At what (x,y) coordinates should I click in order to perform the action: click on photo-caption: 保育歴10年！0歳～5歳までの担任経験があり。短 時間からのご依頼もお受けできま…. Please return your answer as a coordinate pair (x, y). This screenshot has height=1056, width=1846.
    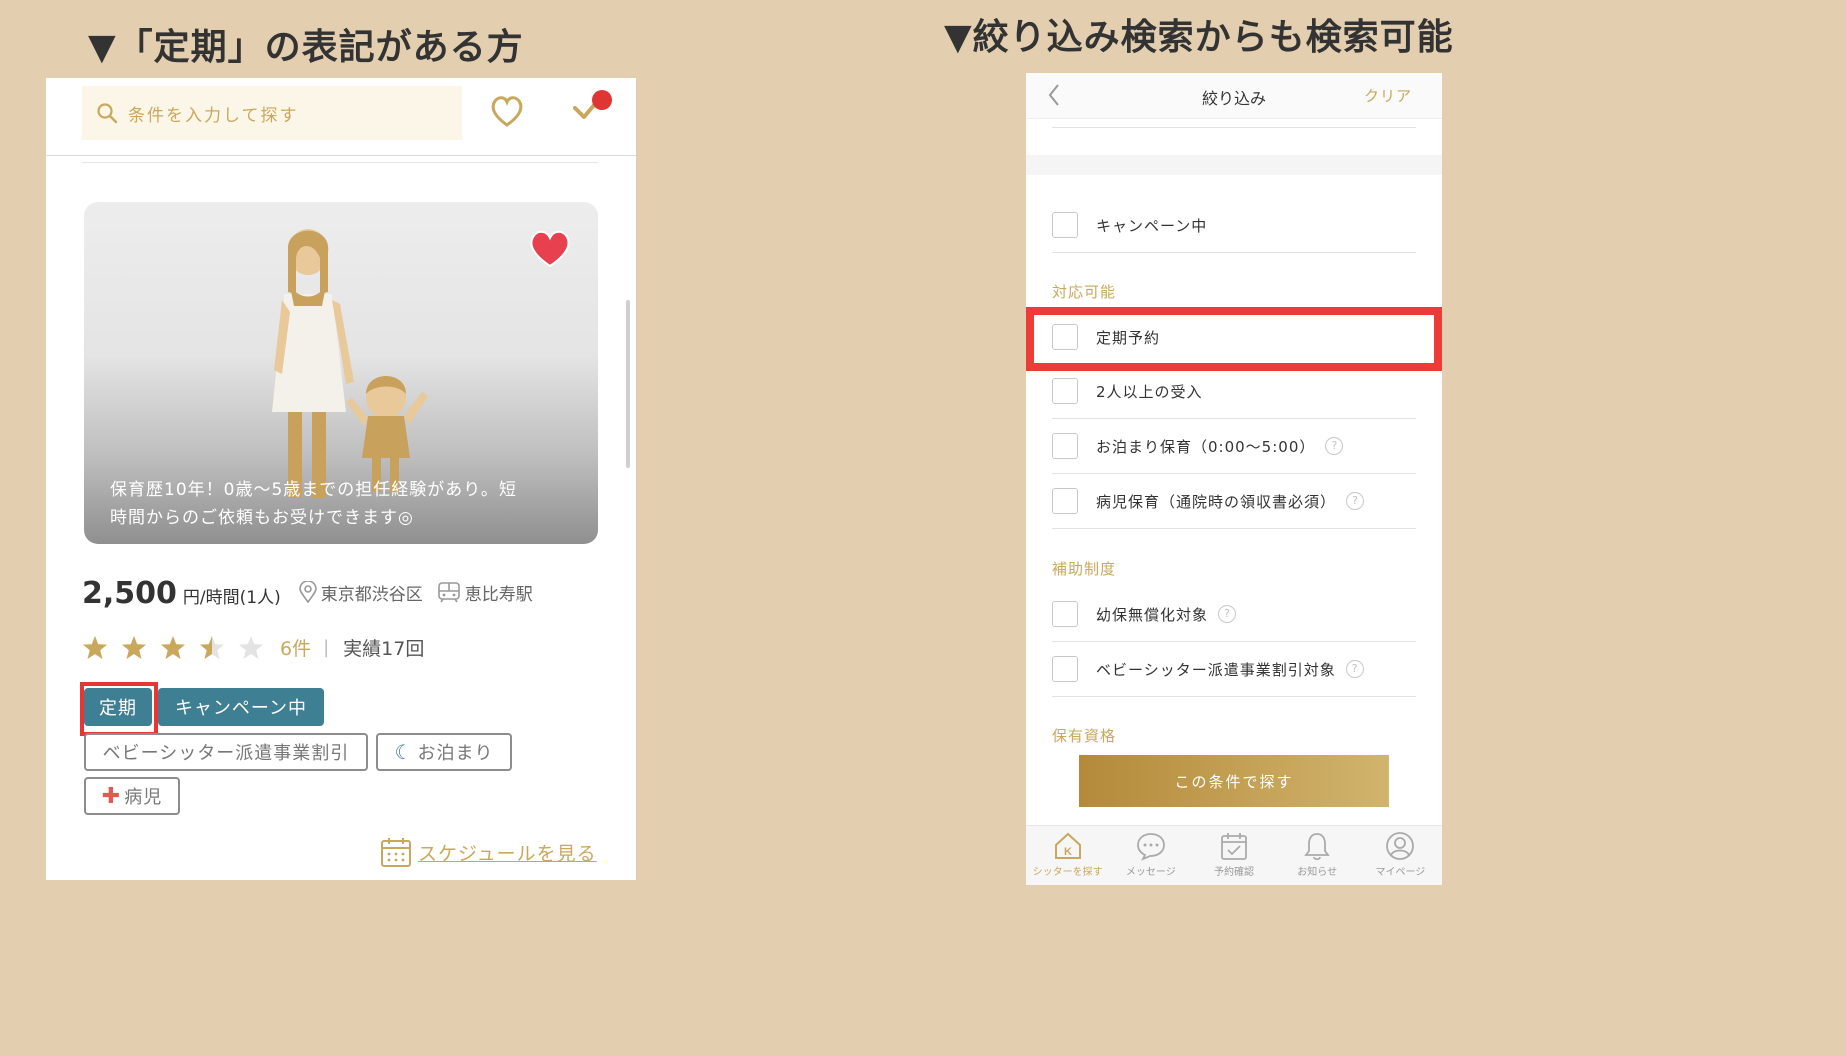
    Looking at the image, I should click on (345, 504).